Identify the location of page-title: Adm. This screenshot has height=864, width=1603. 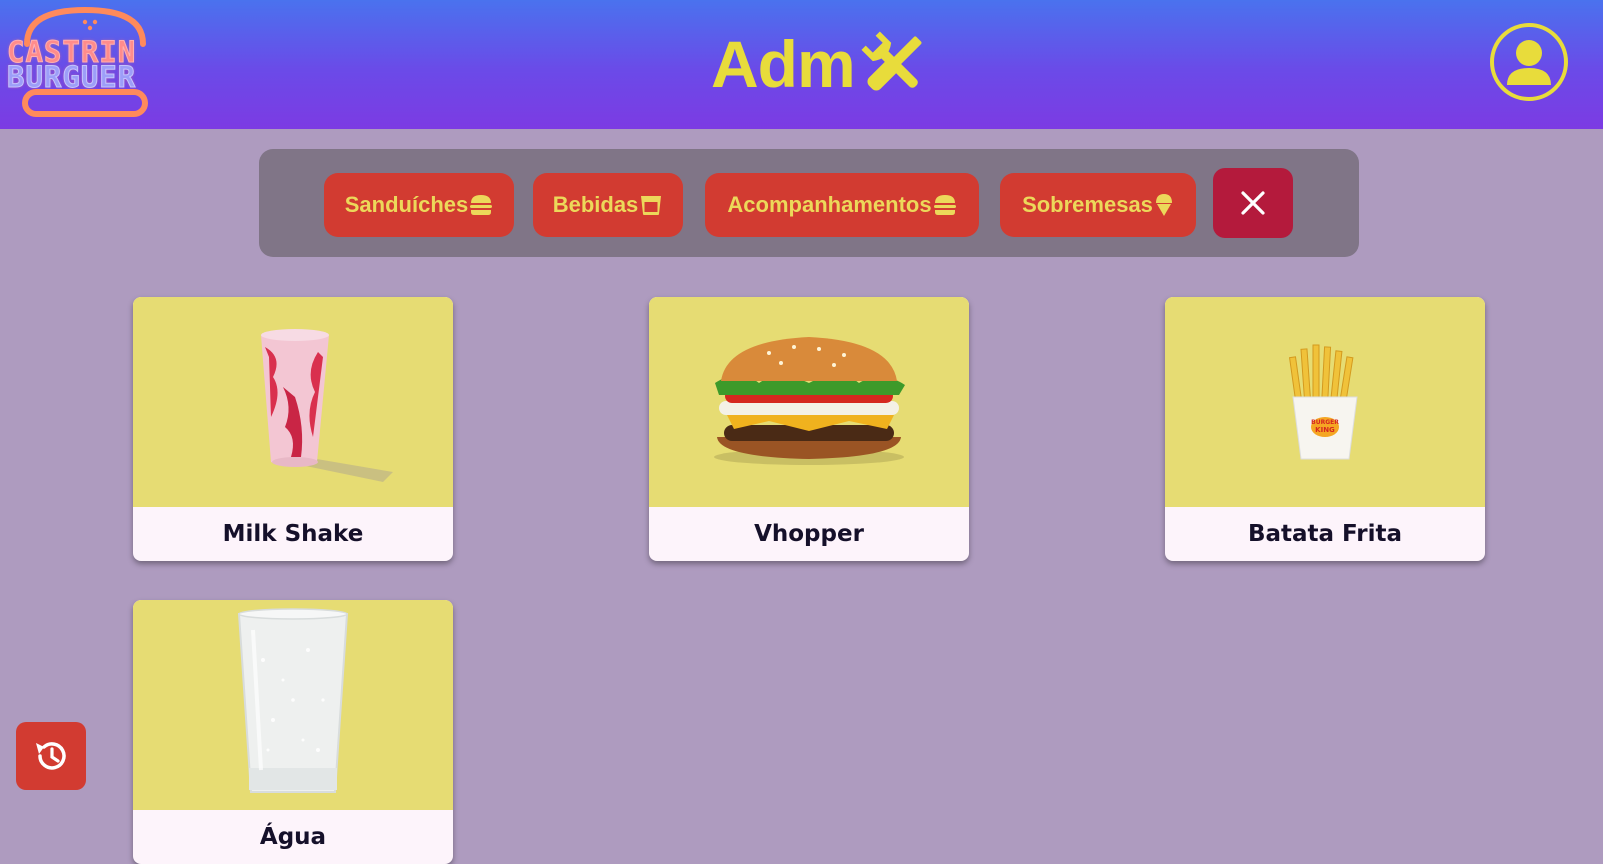
(821, 64).